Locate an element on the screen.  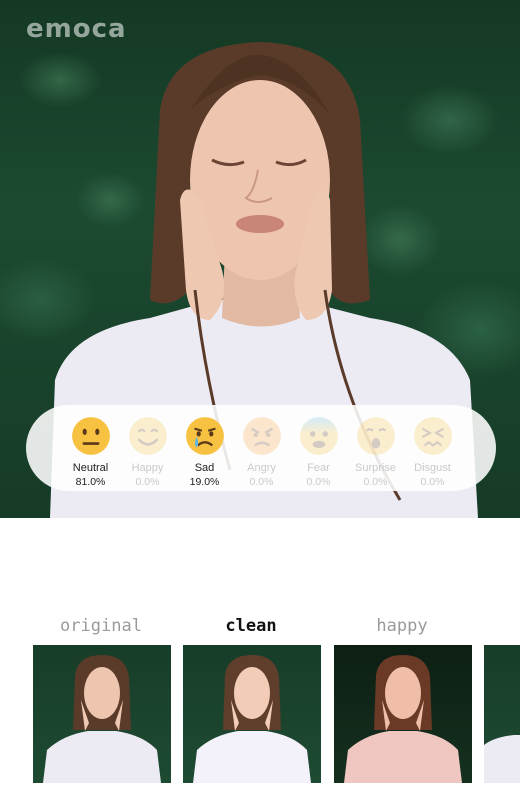
filter-thumb-clean is located at coordinates (252, 714).